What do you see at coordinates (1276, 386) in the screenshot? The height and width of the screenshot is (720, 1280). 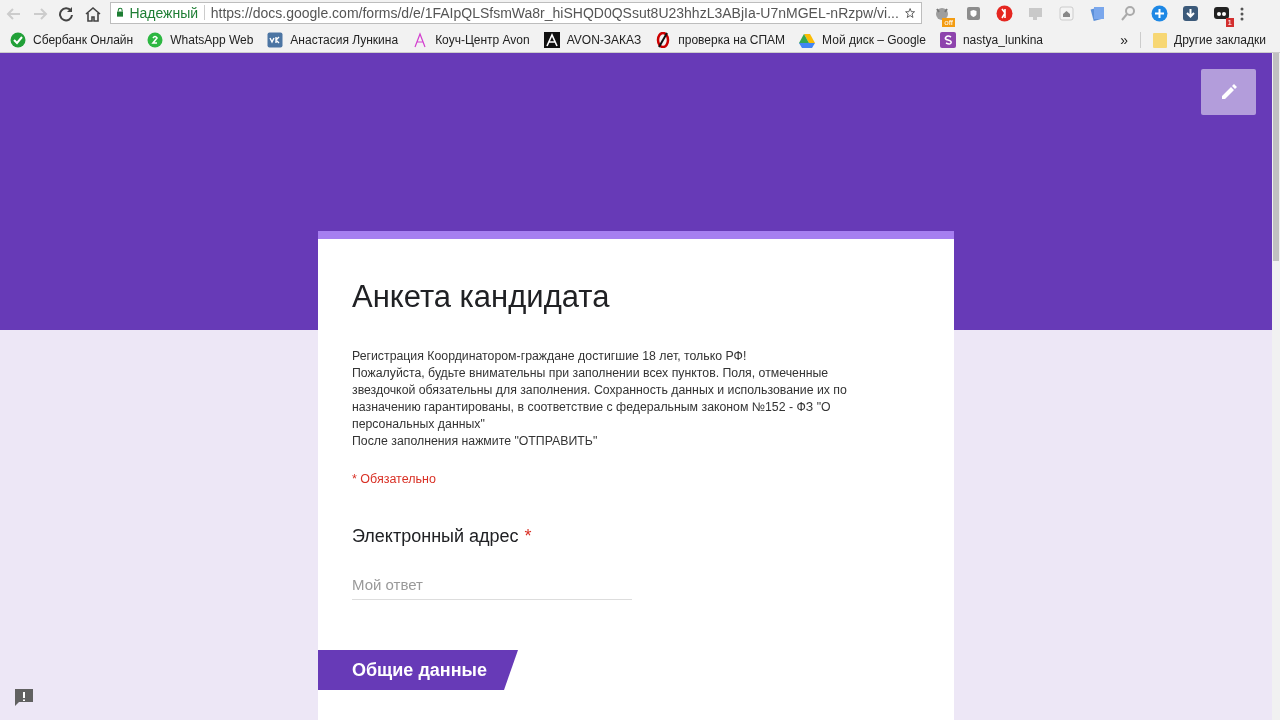 I see `scrollbar` at bounding box center [1276, 386].